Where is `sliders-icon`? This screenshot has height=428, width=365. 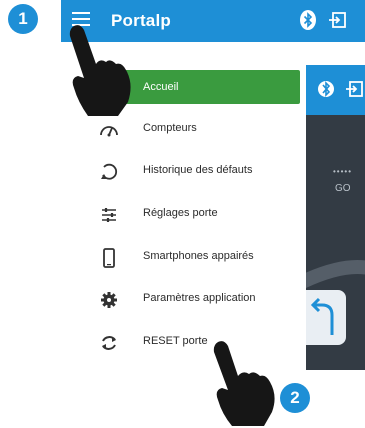
sliders-icon is located at coordinates (109, 215).